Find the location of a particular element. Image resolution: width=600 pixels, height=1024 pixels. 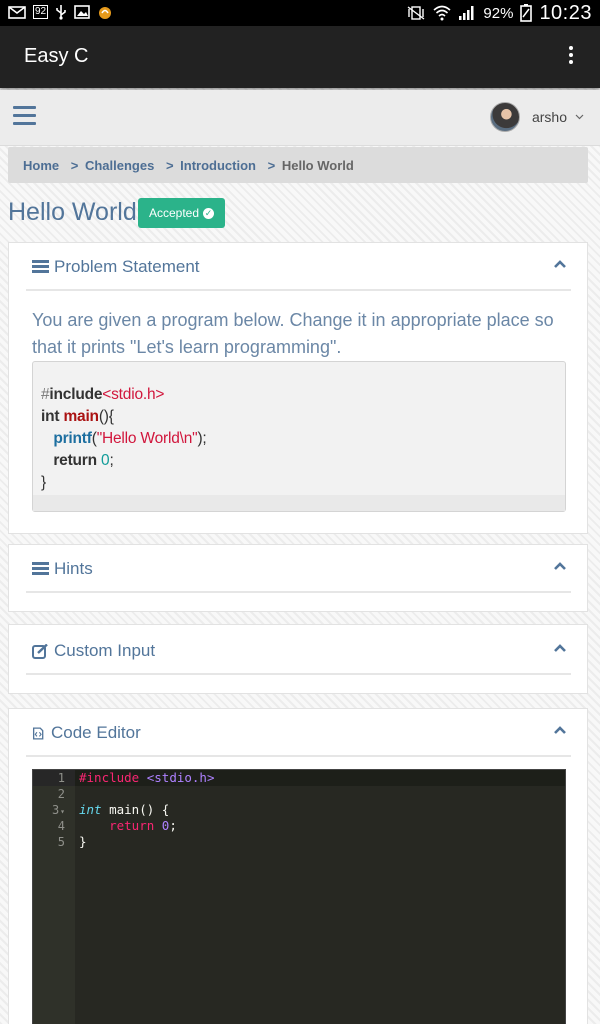

code-file-icon is located at coordinates (38, 733).